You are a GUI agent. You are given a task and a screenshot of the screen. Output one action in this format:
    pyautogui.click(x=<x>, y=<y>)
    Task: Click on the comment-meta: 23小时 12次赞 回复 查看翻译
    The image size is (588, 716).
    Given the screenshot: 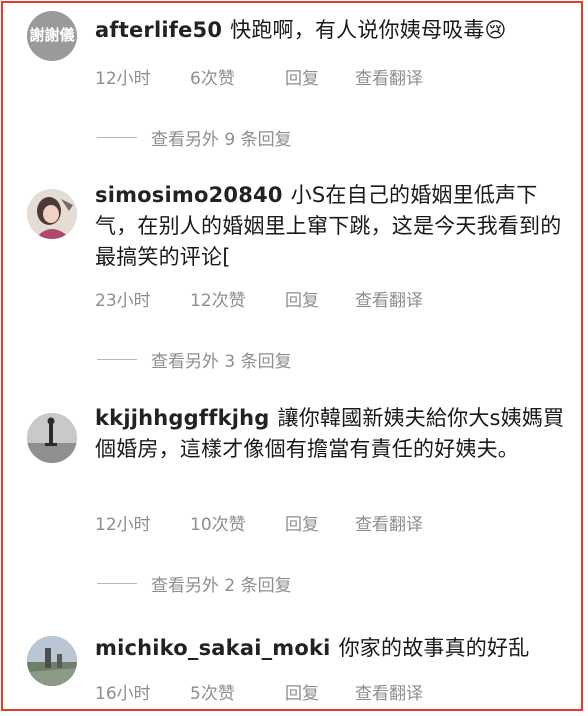 What is the action you would take?
    pyautogui.click(x=259, y=299)
    